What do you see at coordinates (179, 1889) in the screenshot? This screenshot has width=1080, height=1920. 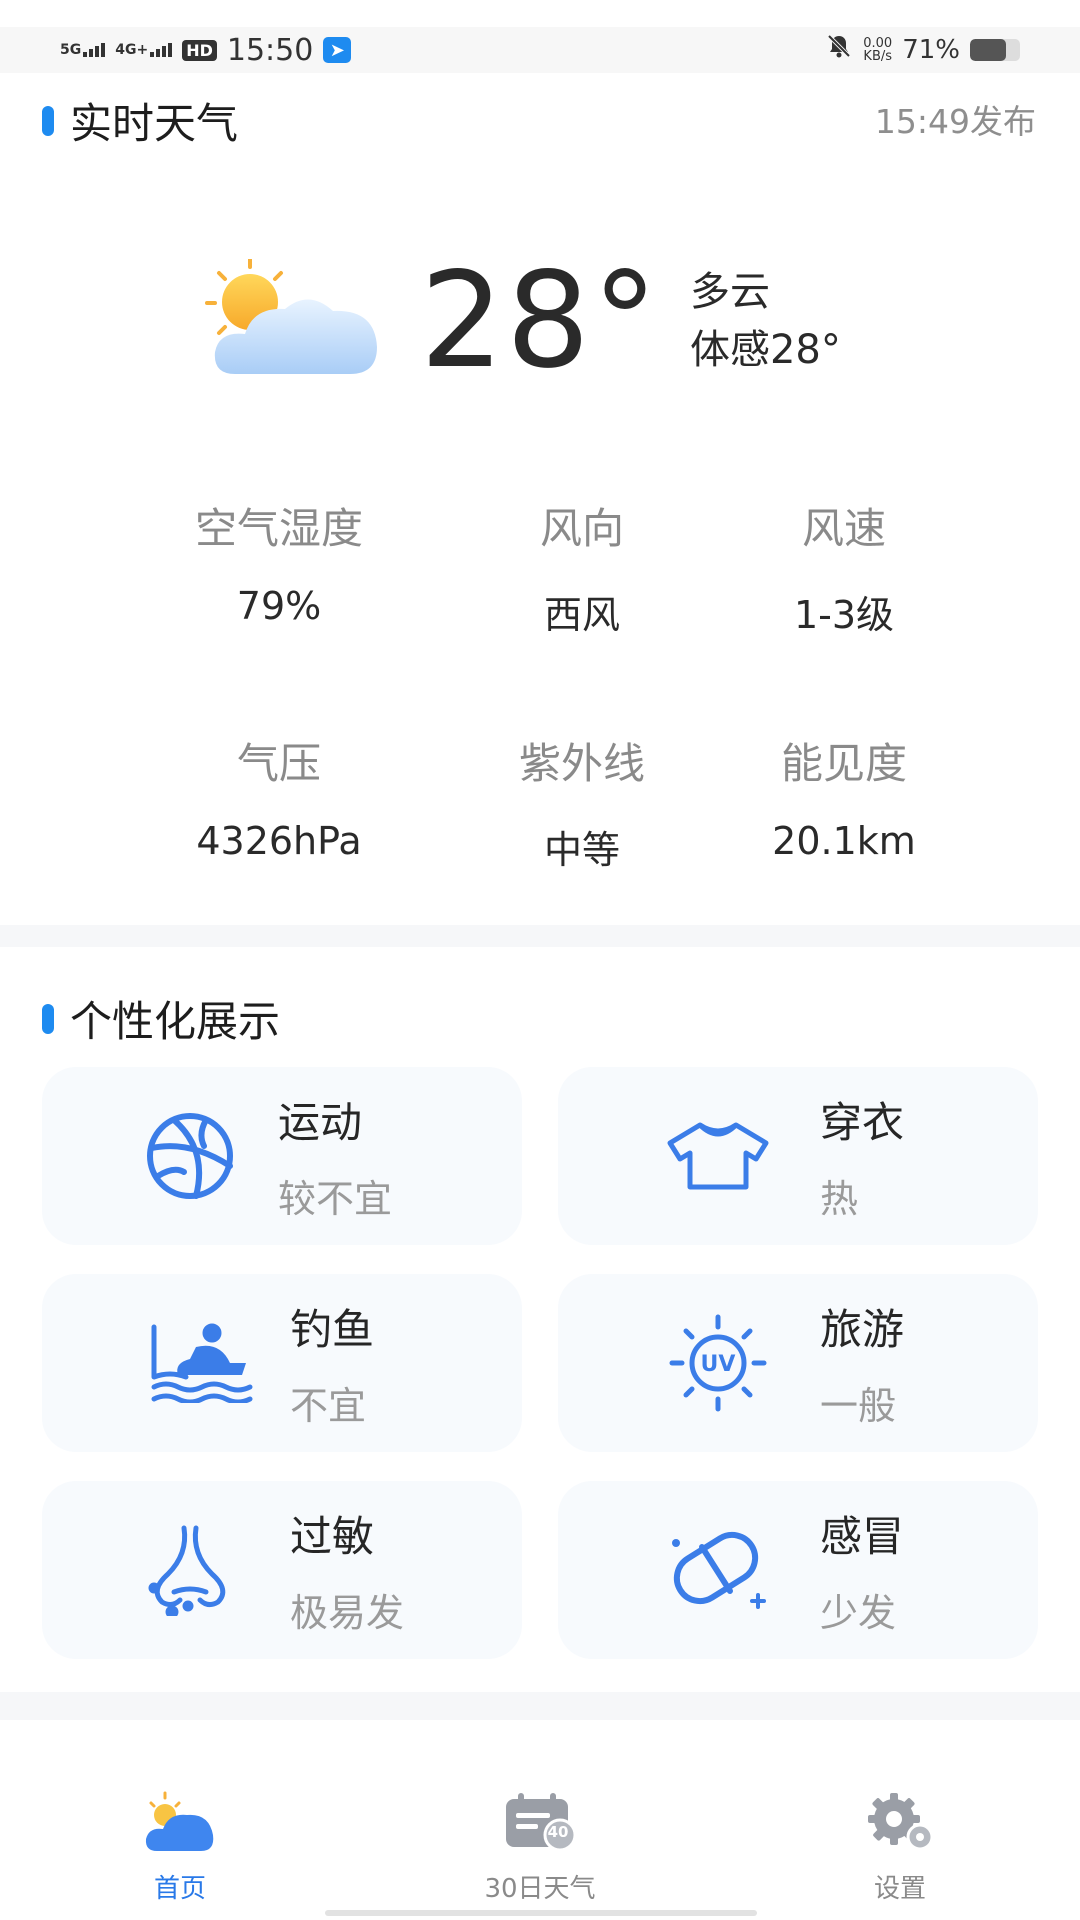 I see `nav-label: 首页` at bounding box center [179, 1889].